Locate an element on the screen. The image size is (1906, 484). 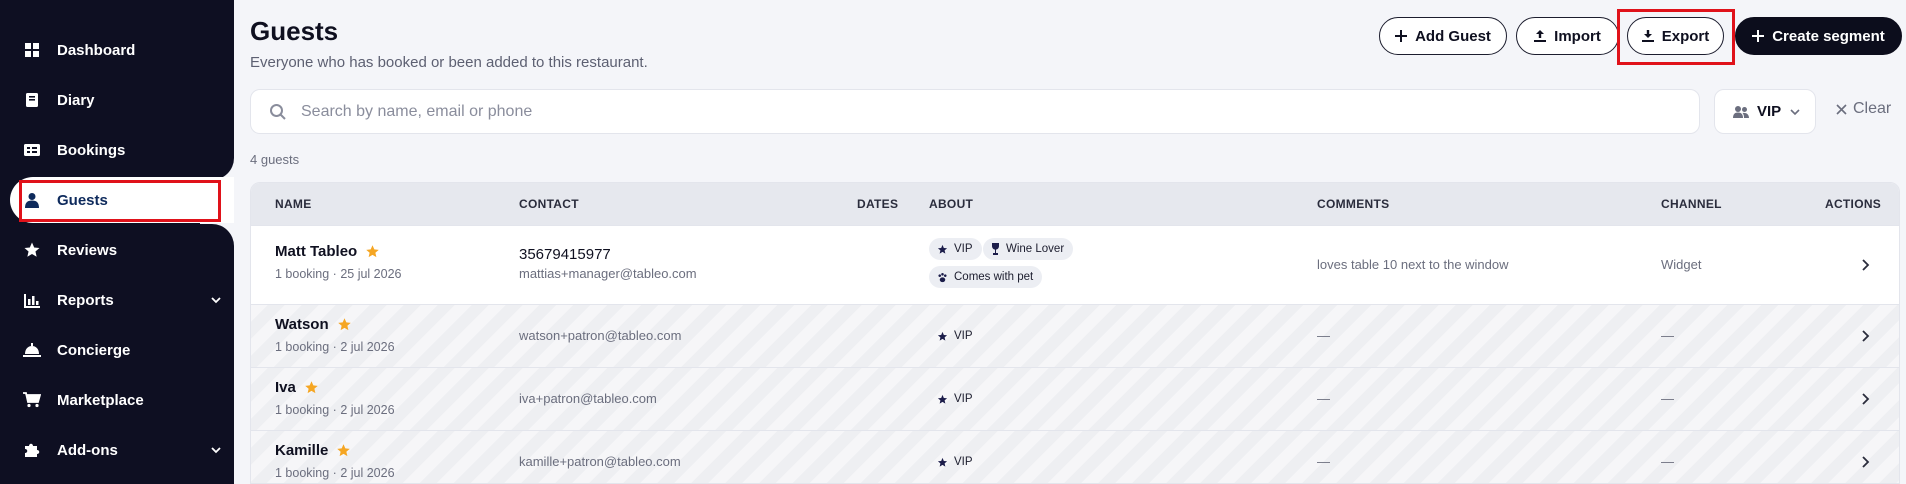
export-button: Export is located at coordinates (1675, 36).